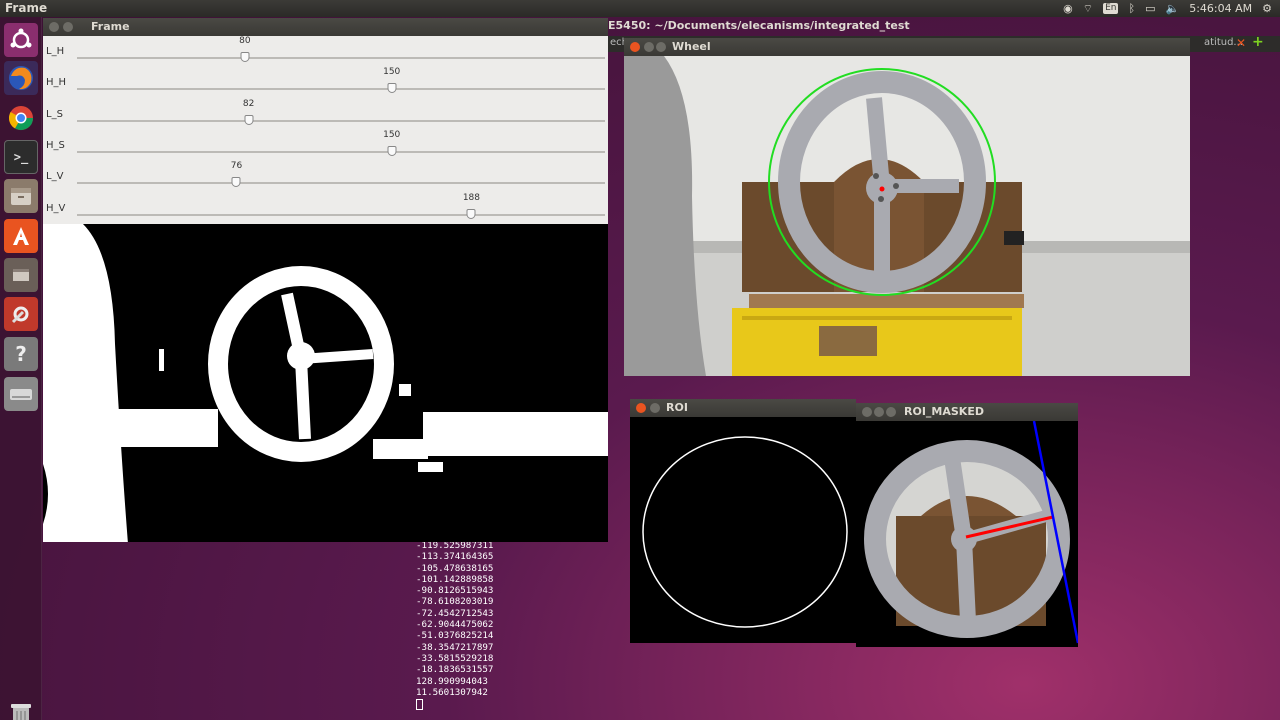 Image resolution: width=1280 pixels, height=720 pixels. What do you see at coordinates (640, 8) in the screenshot?
I see `top-panel: Frame ◉ ⌔ En ᛒ ▭ 🔈 5:46:04 AM ⚙` at bounding box center [640, 8].